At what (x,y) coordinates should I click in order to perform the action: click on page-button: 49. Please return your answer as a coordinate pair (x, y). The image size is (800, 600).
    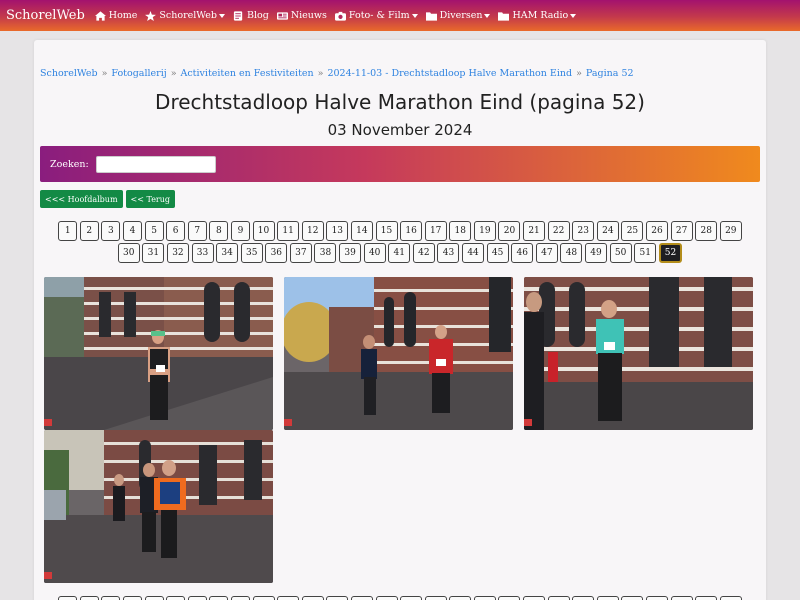
    Looking at the image, I should click on (596, 253).